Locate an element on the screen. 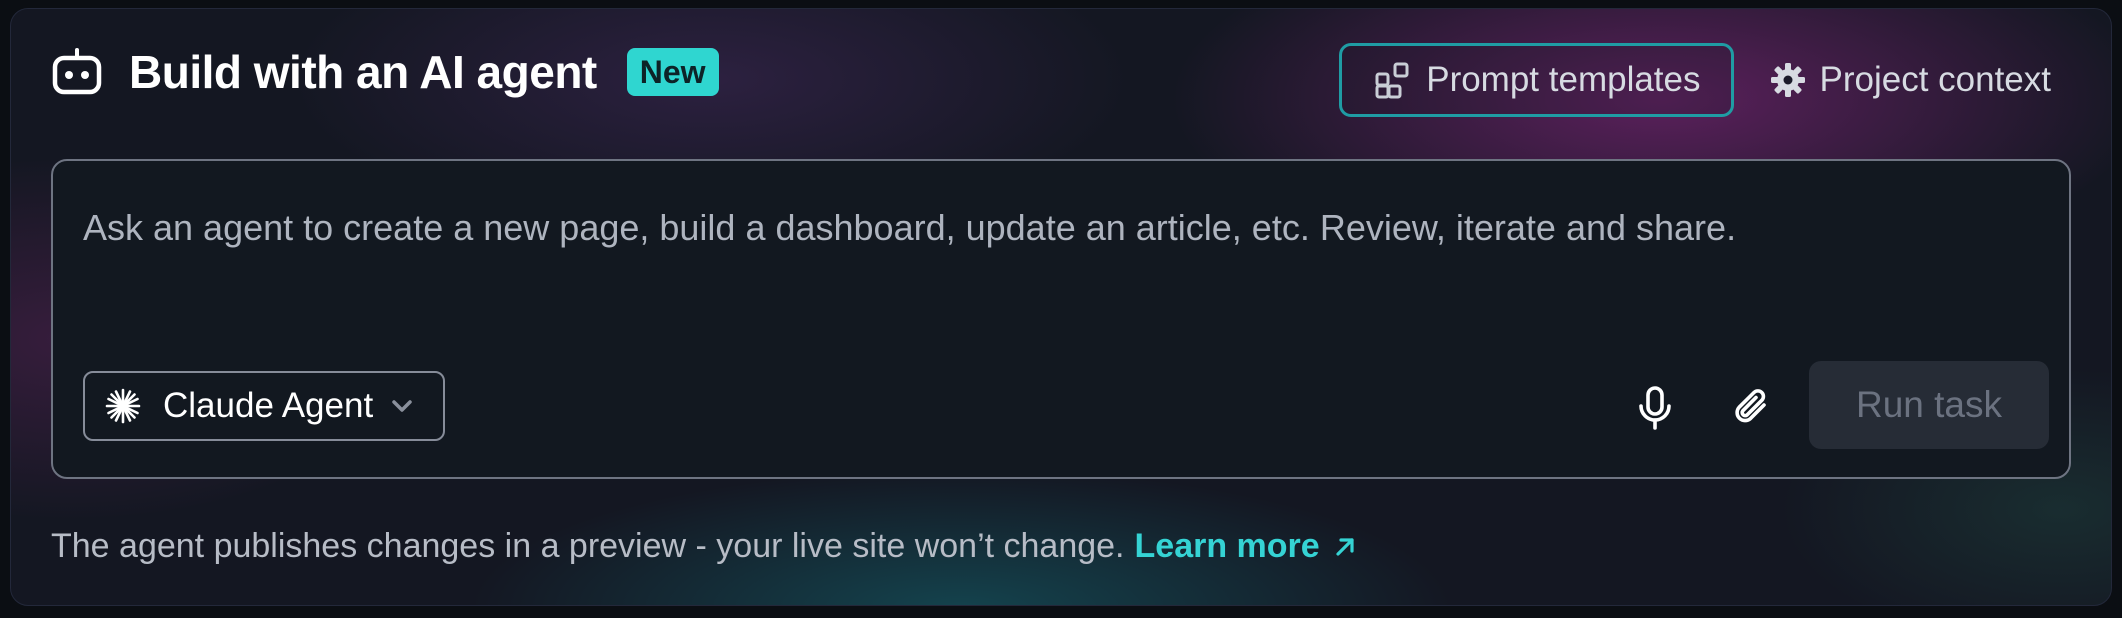  paperclip-icon is located at coordinates (1753, 408).